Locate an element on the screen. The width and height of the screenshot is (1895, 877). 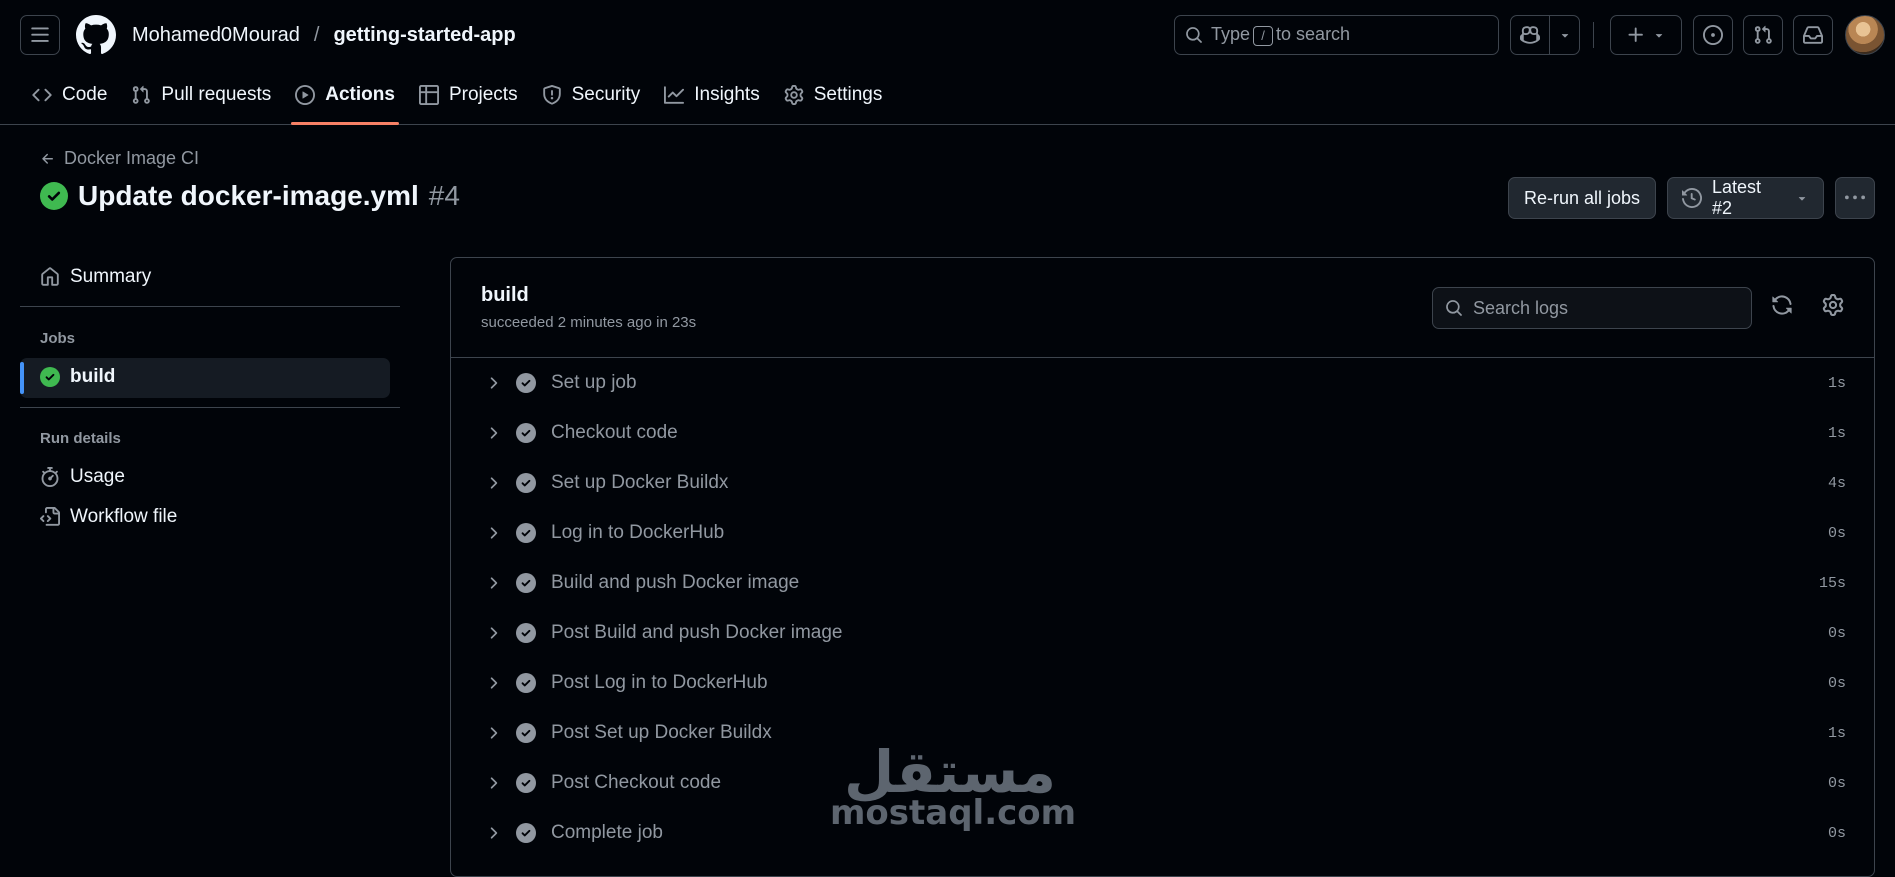
tab-security: Security is located at coordinates (591, 95).